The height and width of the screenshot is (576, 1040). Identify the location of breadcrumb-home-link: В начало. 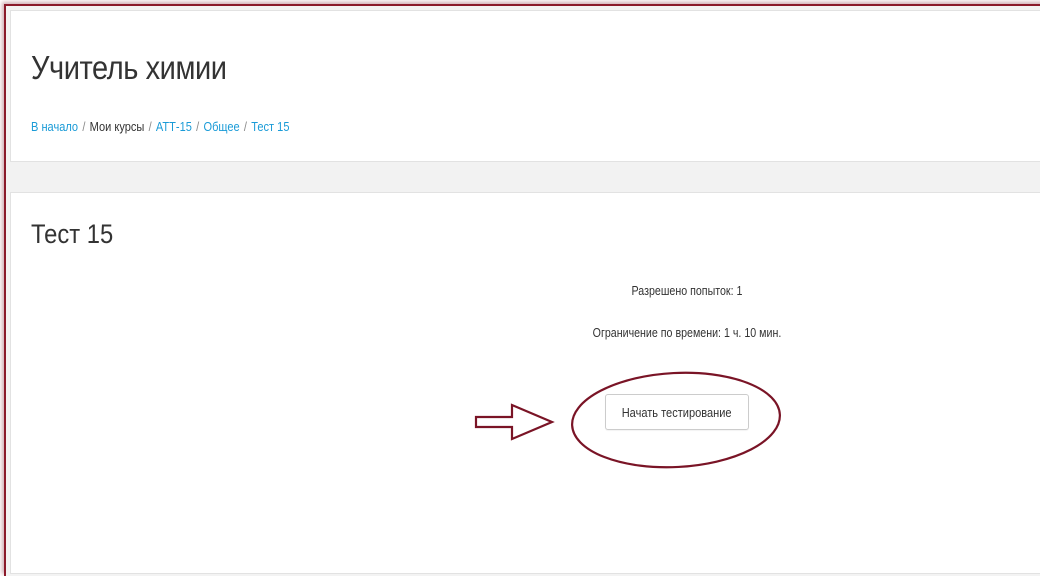
(54, 126).